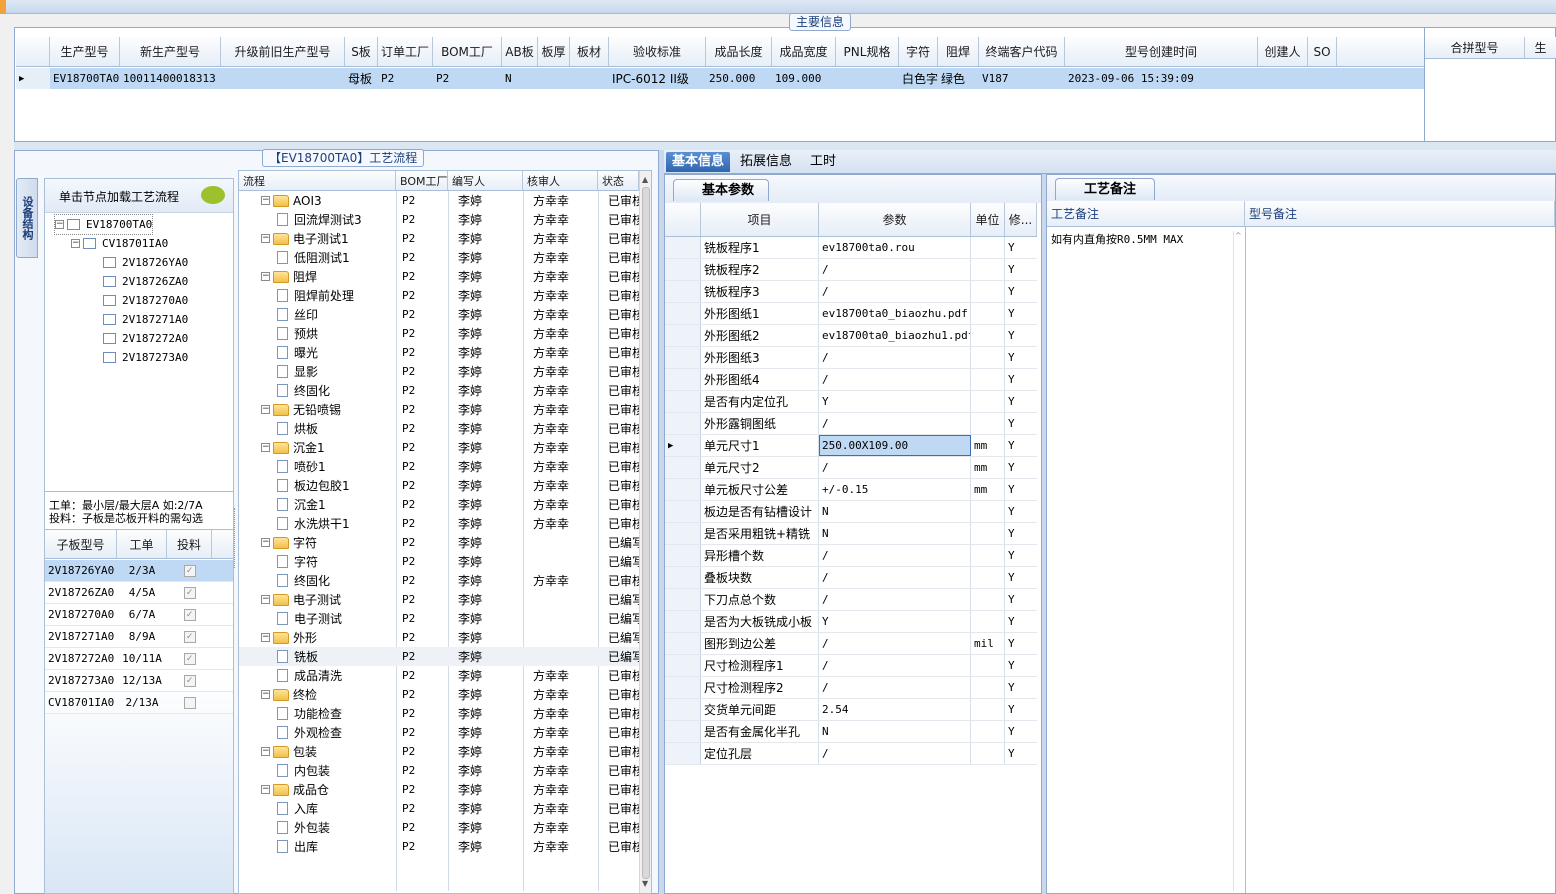 This screenshot has width=1556, height=894. Describe the element at coordinates (851, 336) in the screenshot. I see `param-row: 外形图纸2 ev18700ta0_biaozhu1.pdf Y` at that location.